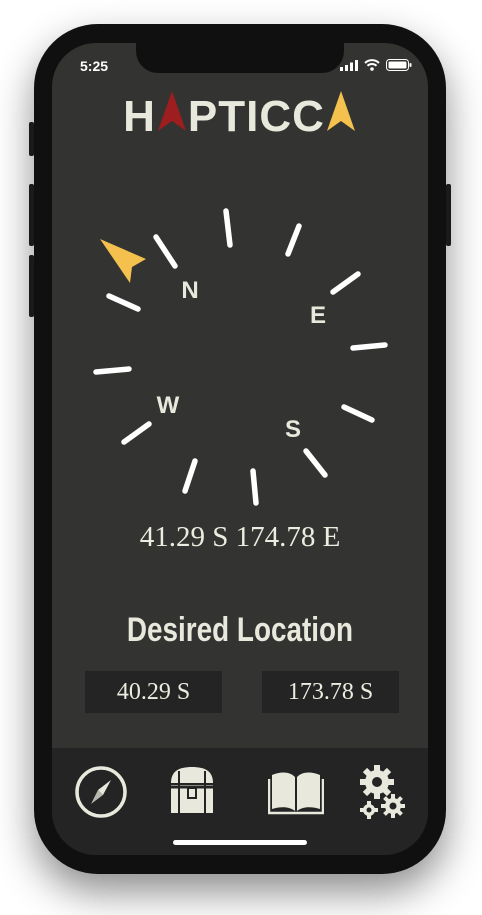 Image resolution: width=482 pixels, height=915 pixels. What do you see at coordinates (330, 692) in the screenshot?
I see `desired-longitude-field: 173.78 S` at bounding box center [330, 692].